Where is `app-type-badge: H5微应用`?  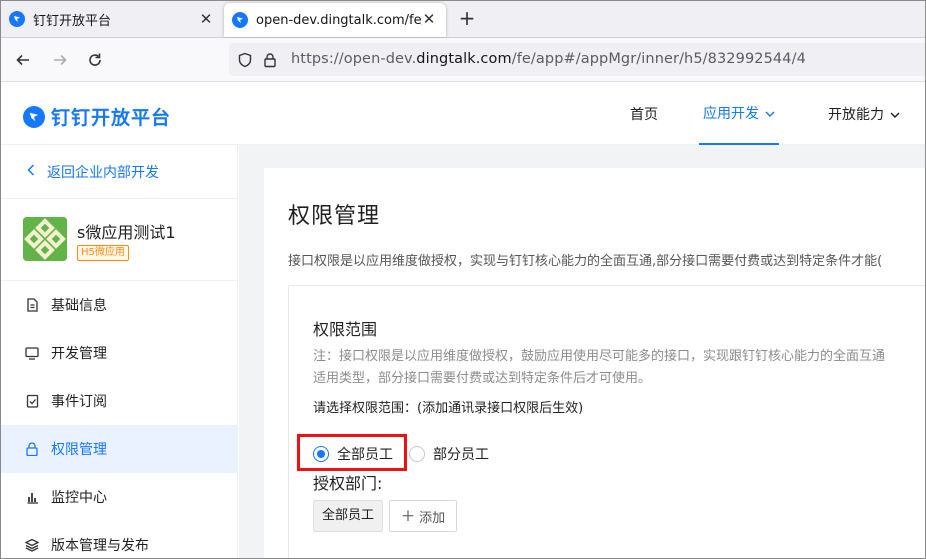
app-type-badge: H5微应用 is located at coordinates (103, 253).